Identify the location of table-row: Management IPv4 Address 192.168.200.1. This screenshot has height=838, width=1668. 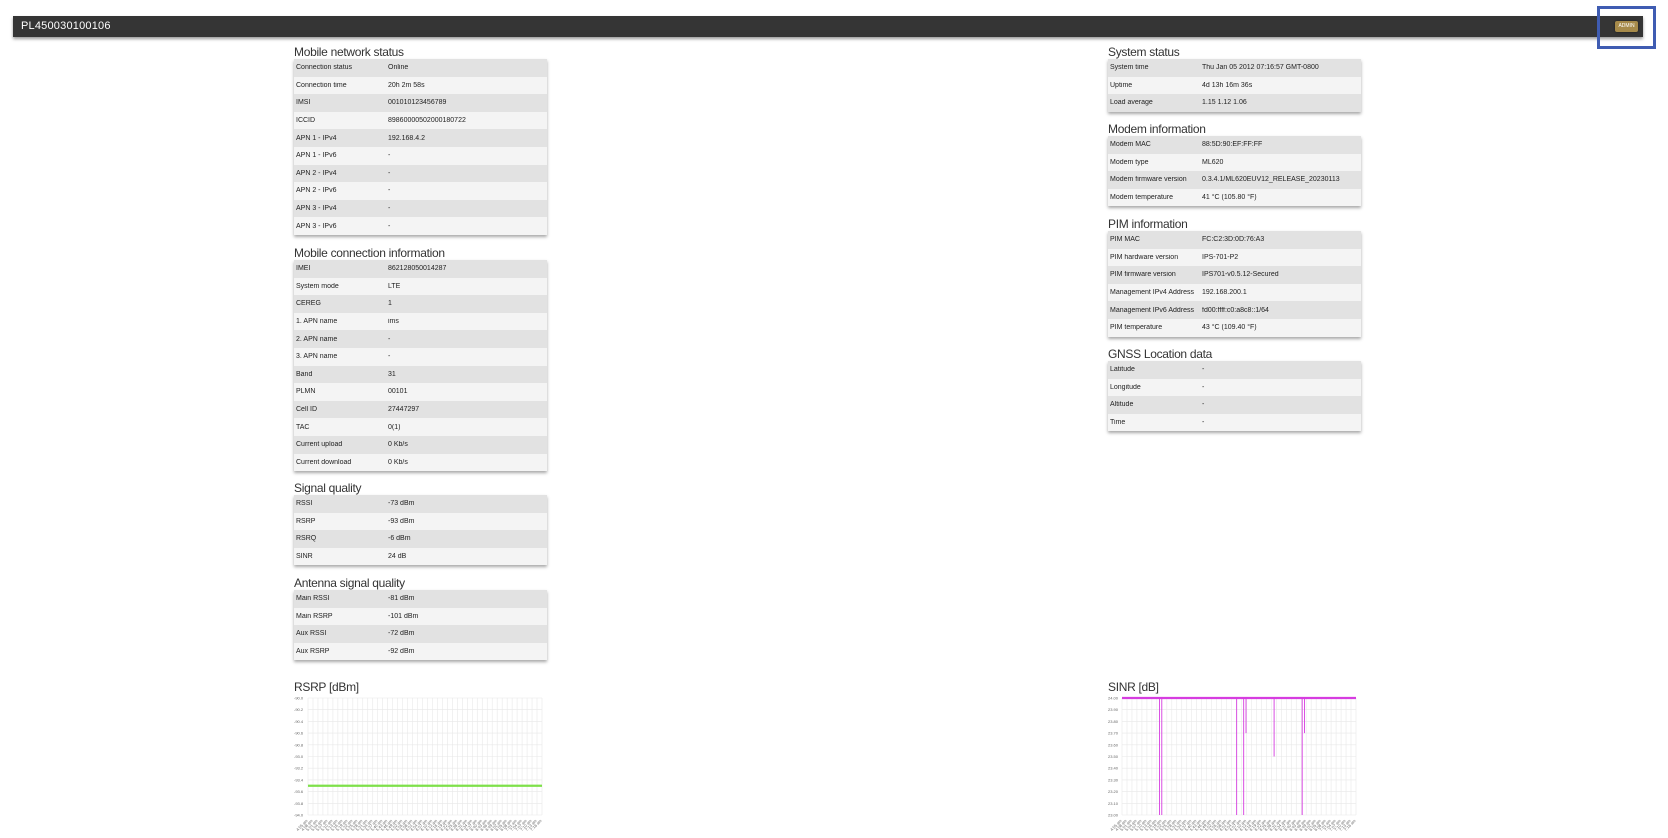
(1234, 292).